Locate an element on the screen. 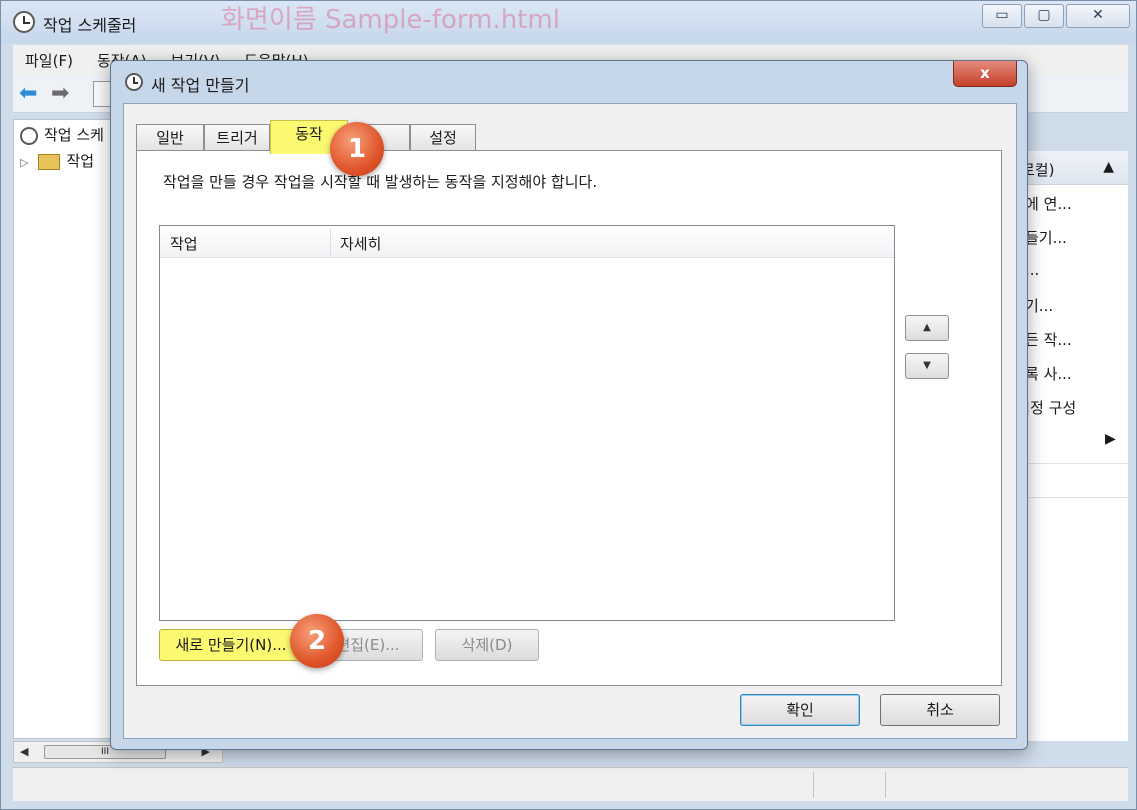  close-icon: ✕ is located at coordinates (1098, 15).